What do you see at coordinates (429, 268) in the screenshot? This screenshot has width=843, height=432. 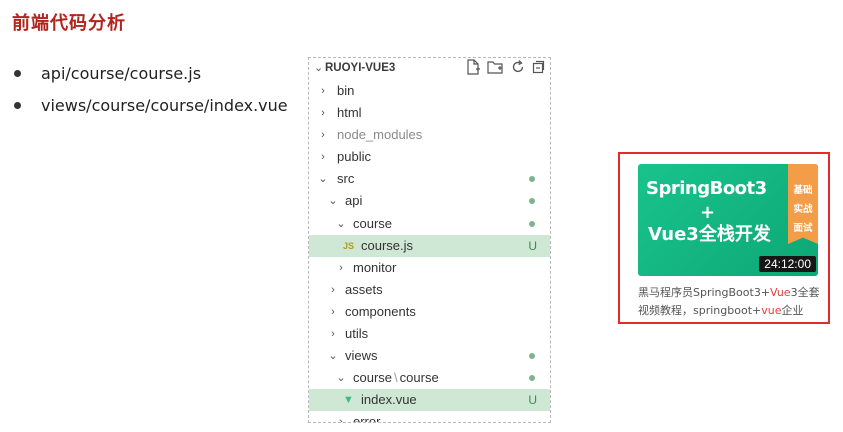 I see `tree-item-monitor: › monitor` at bounding box center [429, 268].